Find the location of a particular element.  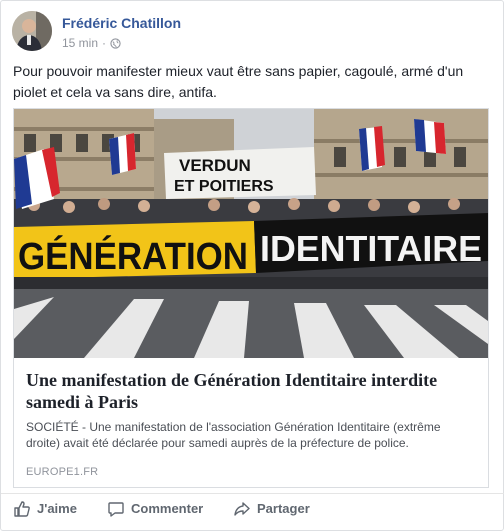

share-button: Partager is located at coordinates (271, 509).